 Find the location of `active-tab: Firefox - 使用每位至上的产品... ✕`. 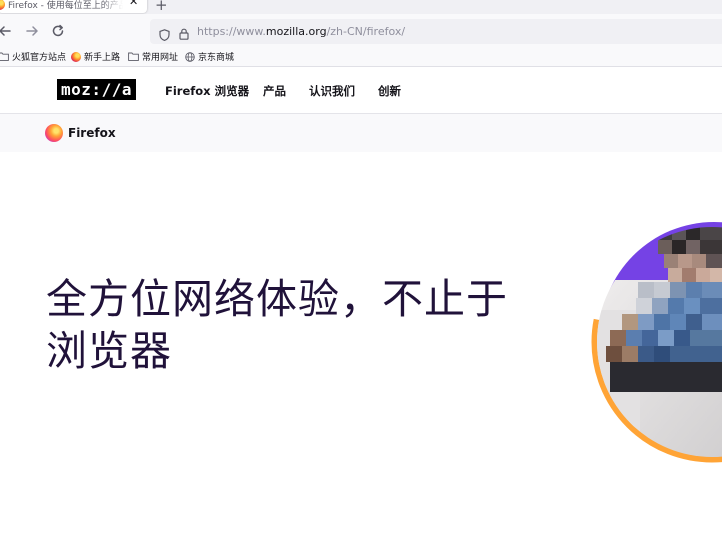

active-tab: Firefox - 使用每位至上的产品... ✕ is located at coordinates (73, 6).